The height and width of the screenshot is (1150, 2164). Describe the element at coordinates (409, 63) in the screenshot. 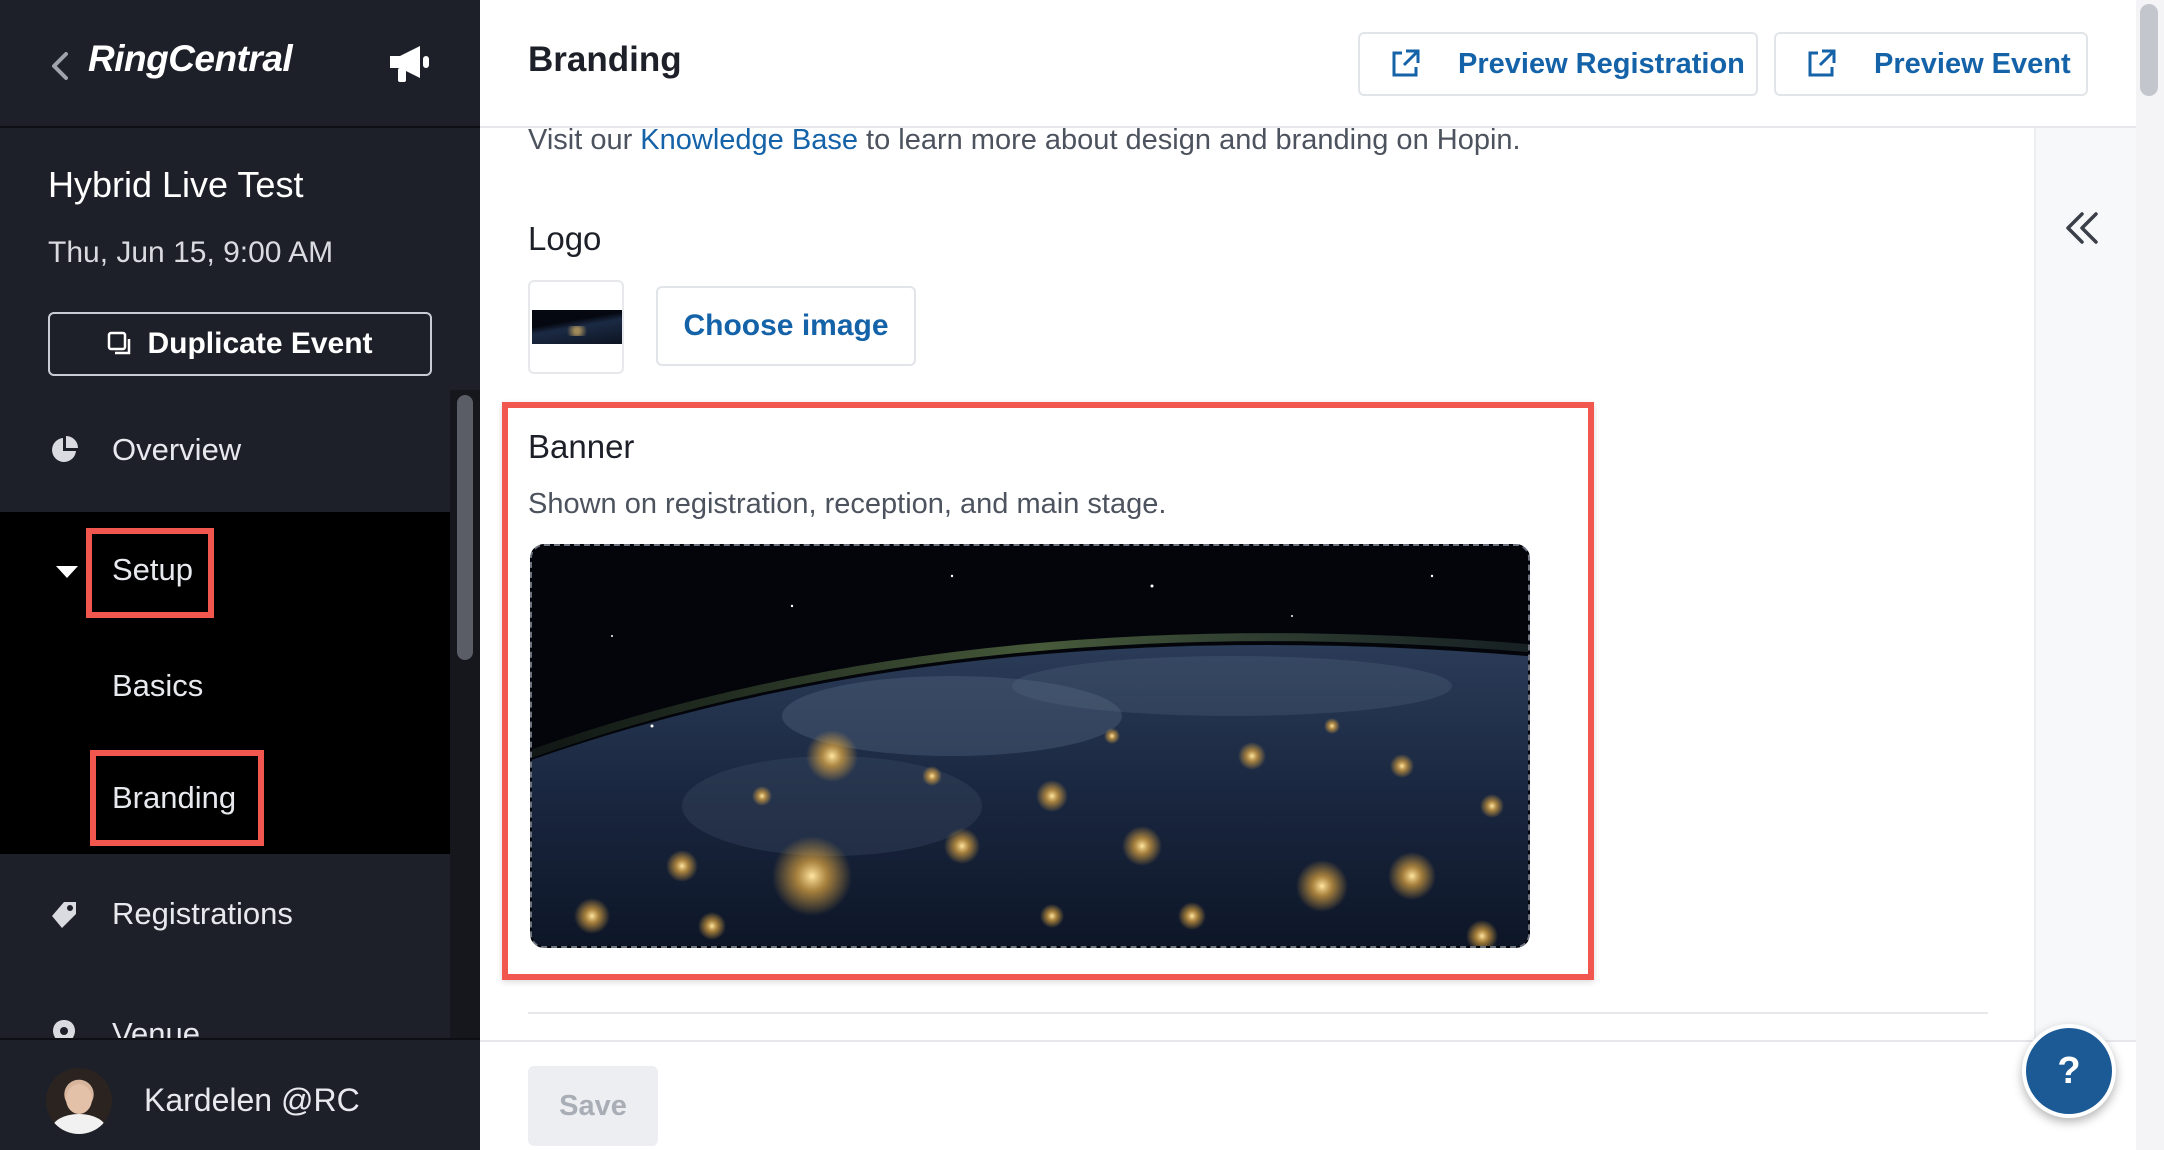

I see `megaphone-icon` at that location.